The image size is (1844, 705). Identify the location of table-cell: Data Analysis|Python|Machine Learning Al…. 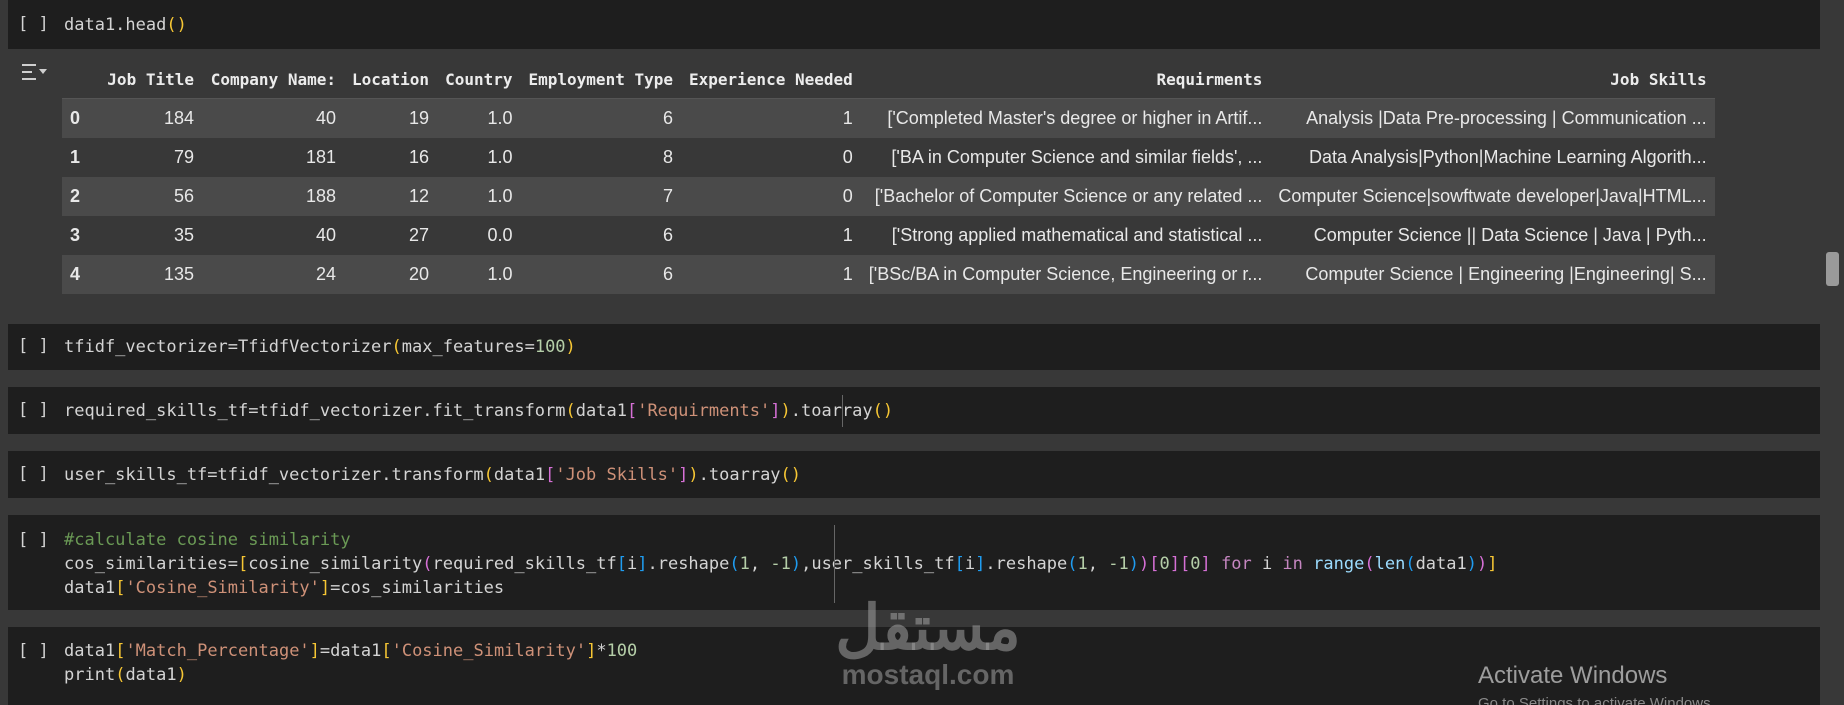
(1508, 157).